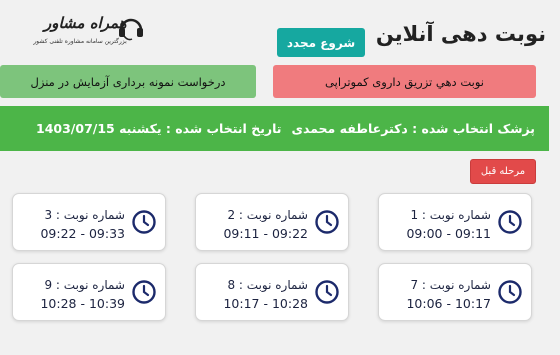 The height and width of the screenshot is (355, 560). I want to click on time-slot: شماره نوبت : 8 10:17 - 10:28, so click(272, 292).